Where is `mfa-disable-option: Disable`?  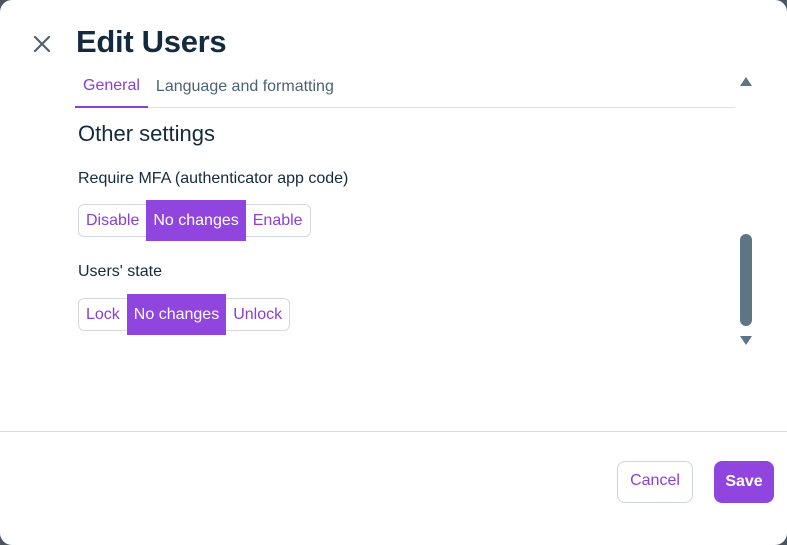 mfa-disable-option: Disable is located at coordinates (113, 220).